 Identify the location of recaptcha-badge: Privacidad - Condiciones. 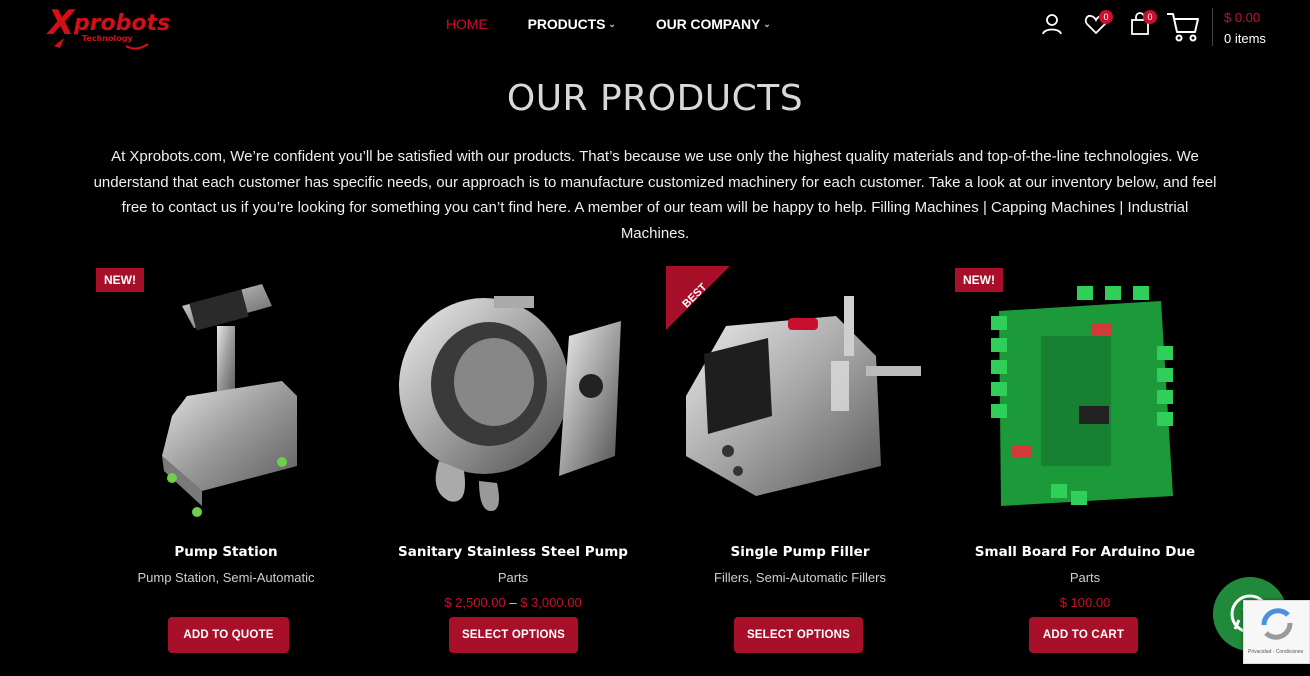
(1276, 632).